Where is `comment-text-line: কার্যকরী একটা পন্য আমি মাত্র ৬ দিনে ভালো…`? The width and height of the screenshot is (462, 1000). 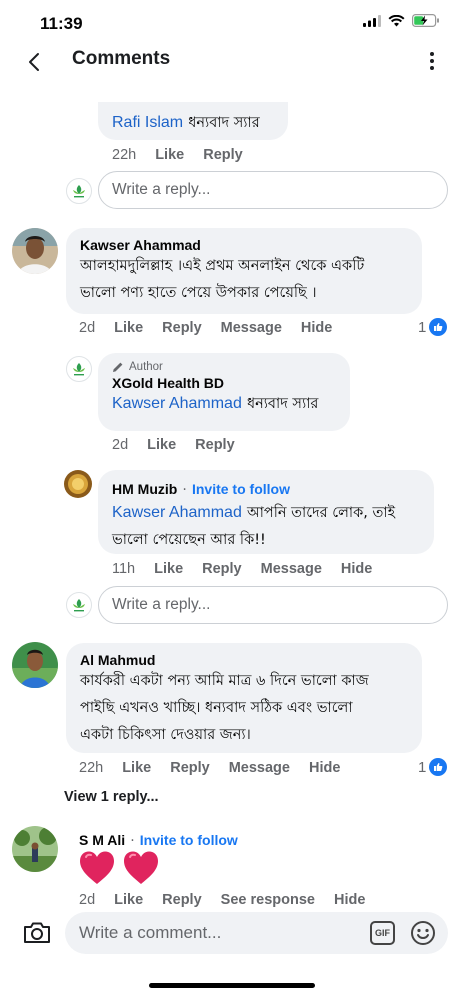
comment-text-line: কার্যকরী একটা পন্য আমি মাত্র ৬ দিনে ভালো… is located at coordinates (224, 681).